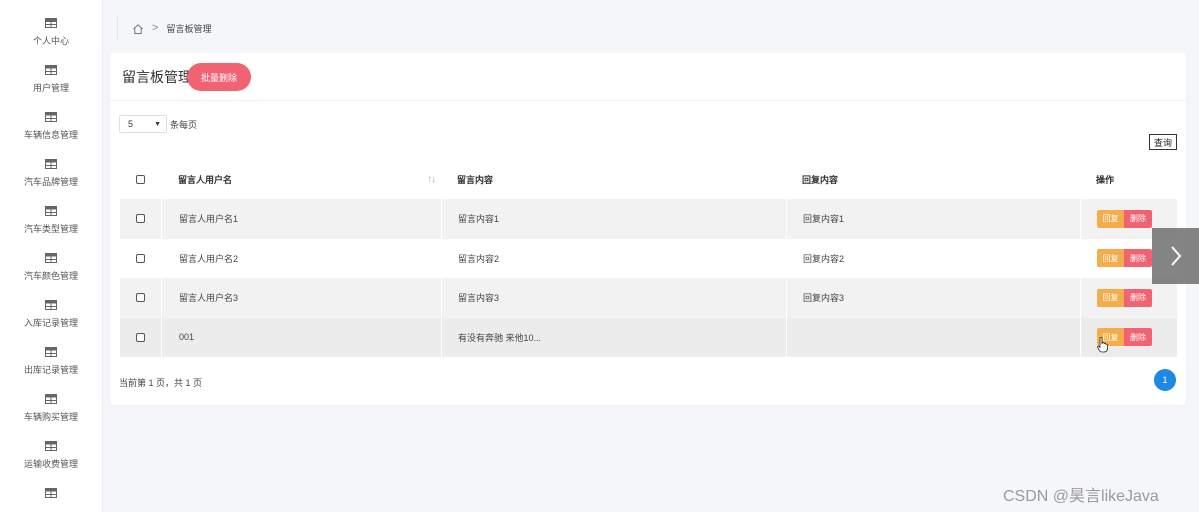  I want to click on header-label: 留言人用户名, so click(205, 180).